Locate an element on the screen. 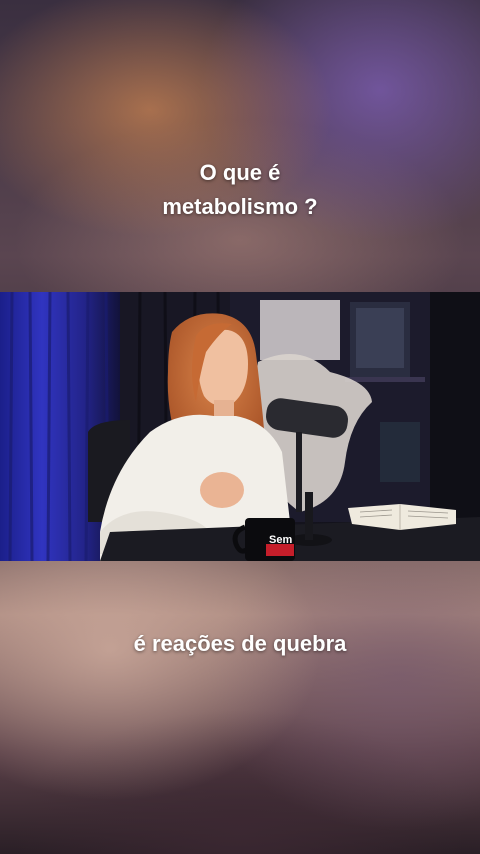 This screenshot has width=480, height=854. top-caption-line1: O que é is located at coordinates (240, 172).